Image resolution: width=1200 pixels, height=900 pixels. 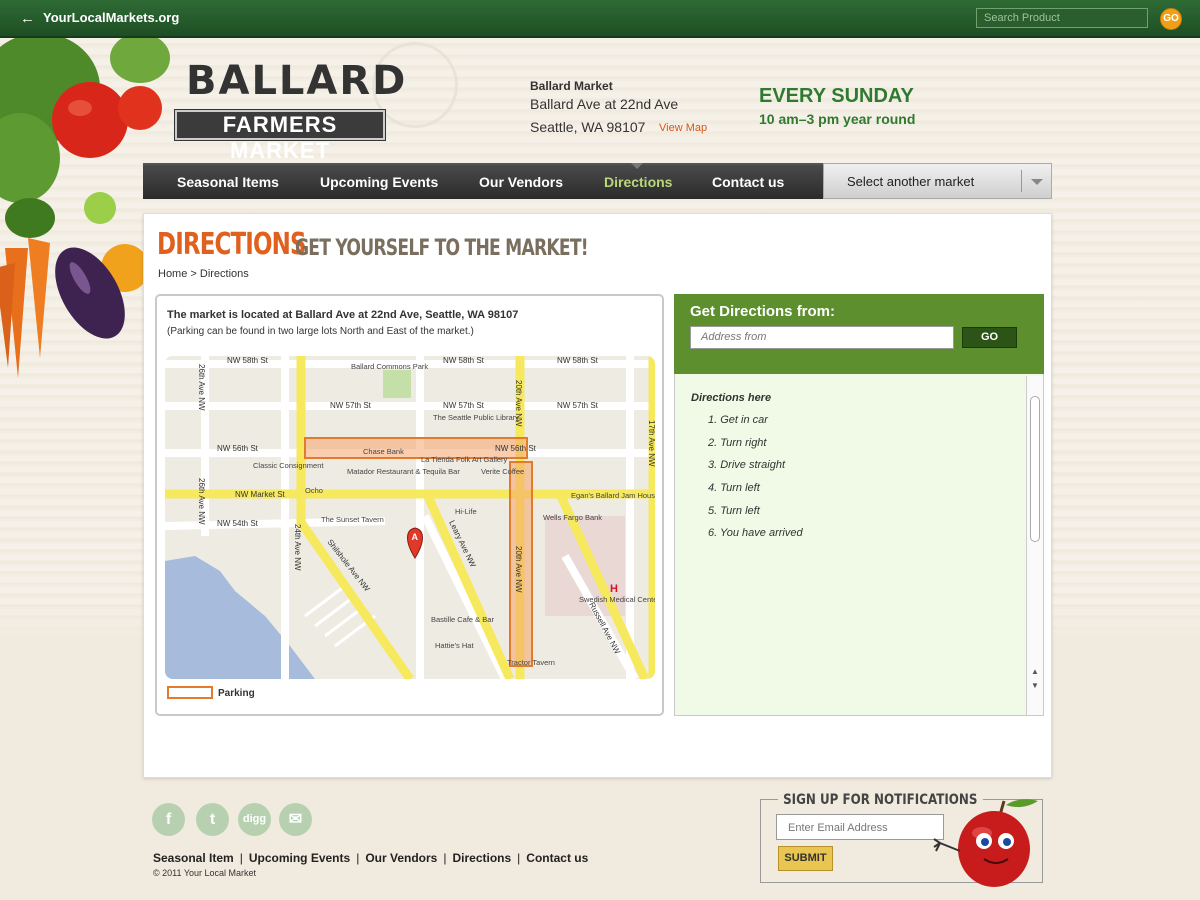 I want to click on breadcrumb: Home > Directions, so click(x=203, y=274).